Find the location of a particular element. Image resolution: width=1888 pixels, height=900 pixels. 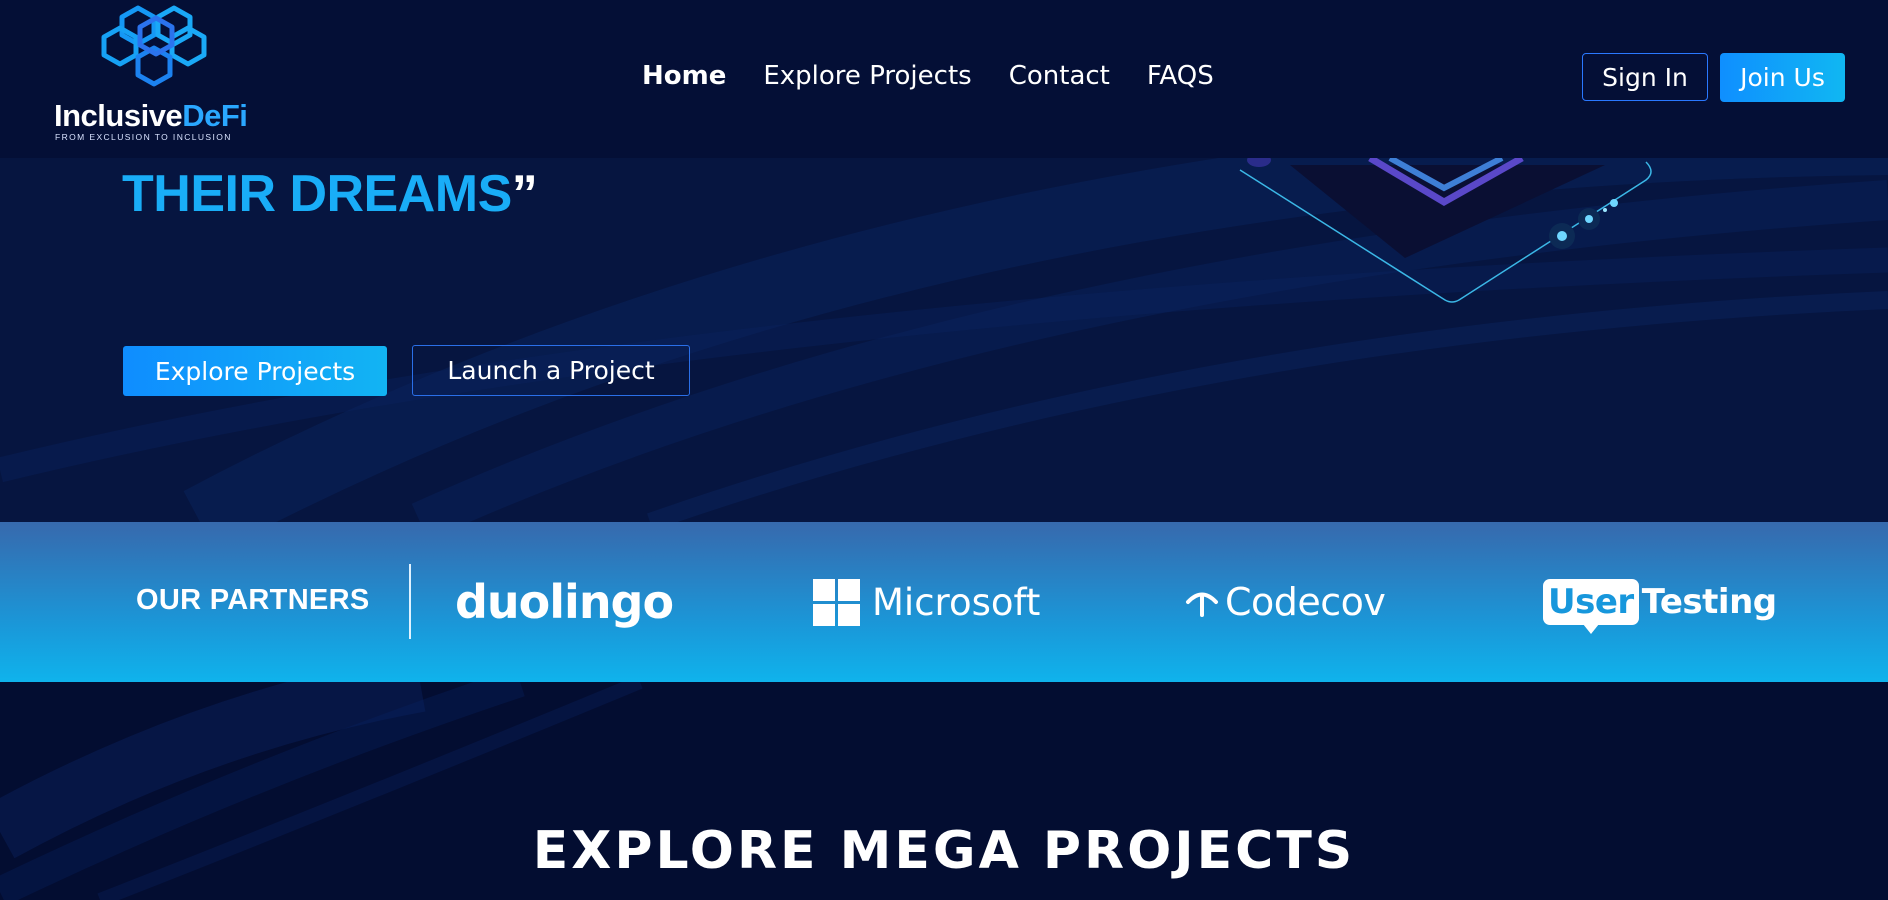

partner-logo-usertesting: User Testing is located at coordinates (1660, 602).